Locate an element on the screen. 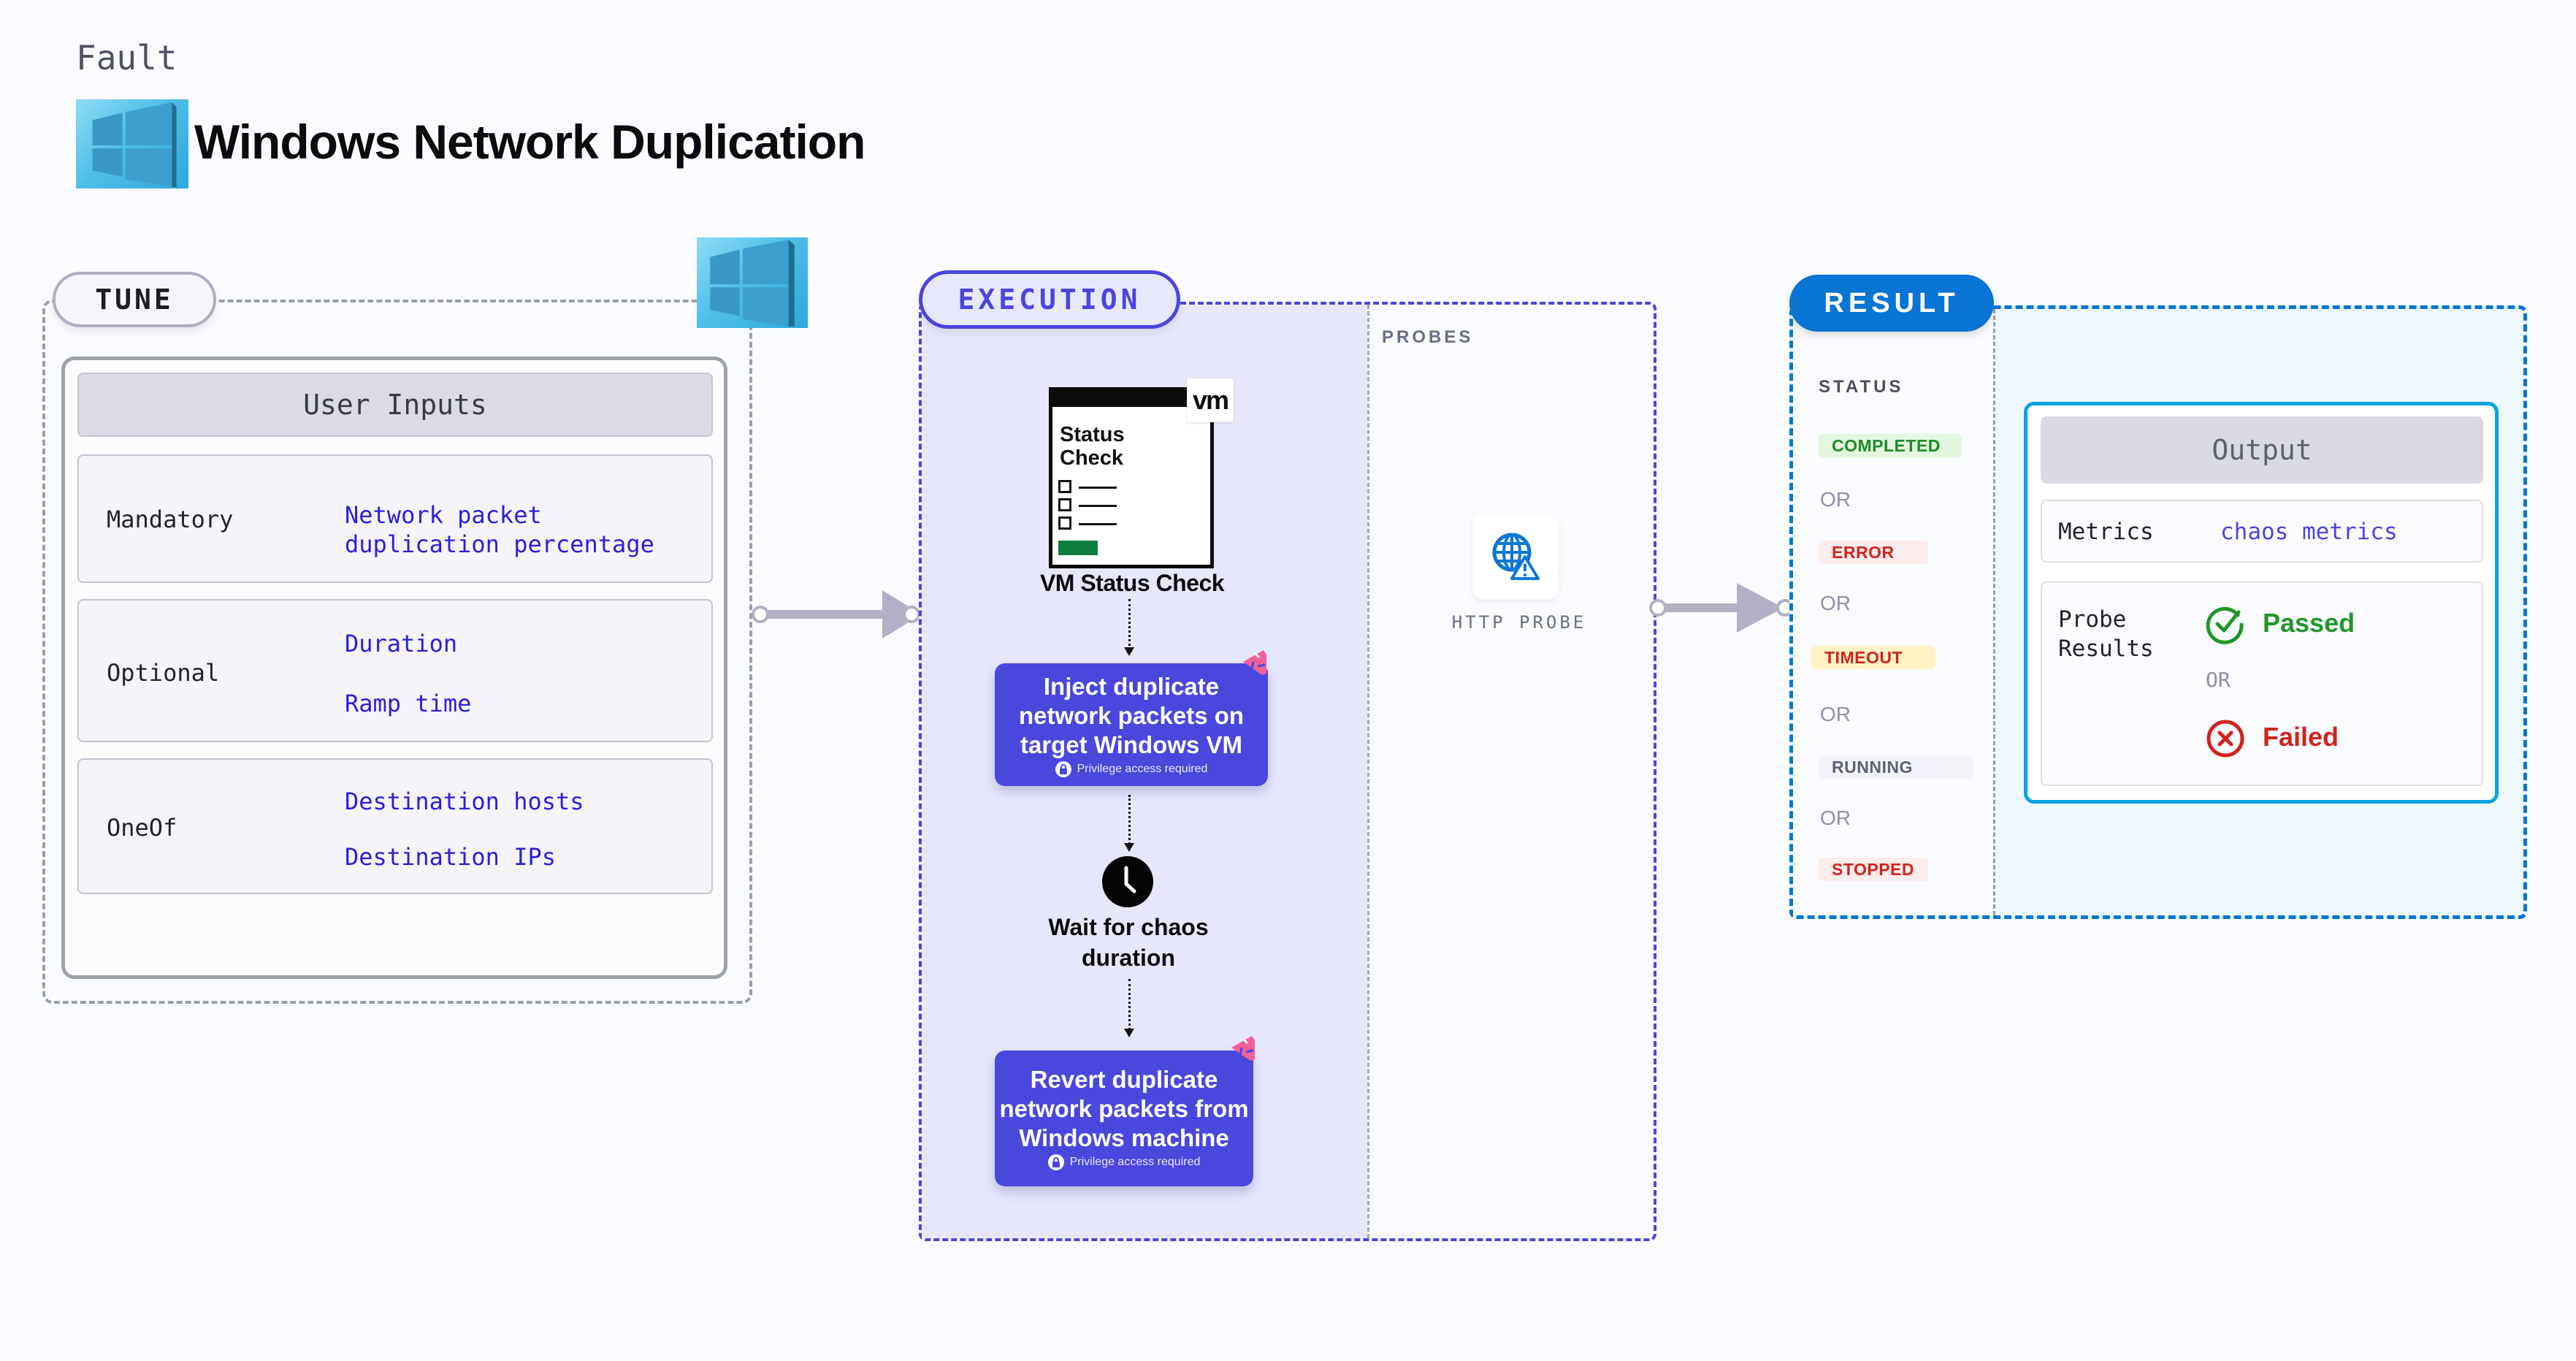 The image size is (2576, 1361). document-title-line: Status is located at coordinates (1092, 434).